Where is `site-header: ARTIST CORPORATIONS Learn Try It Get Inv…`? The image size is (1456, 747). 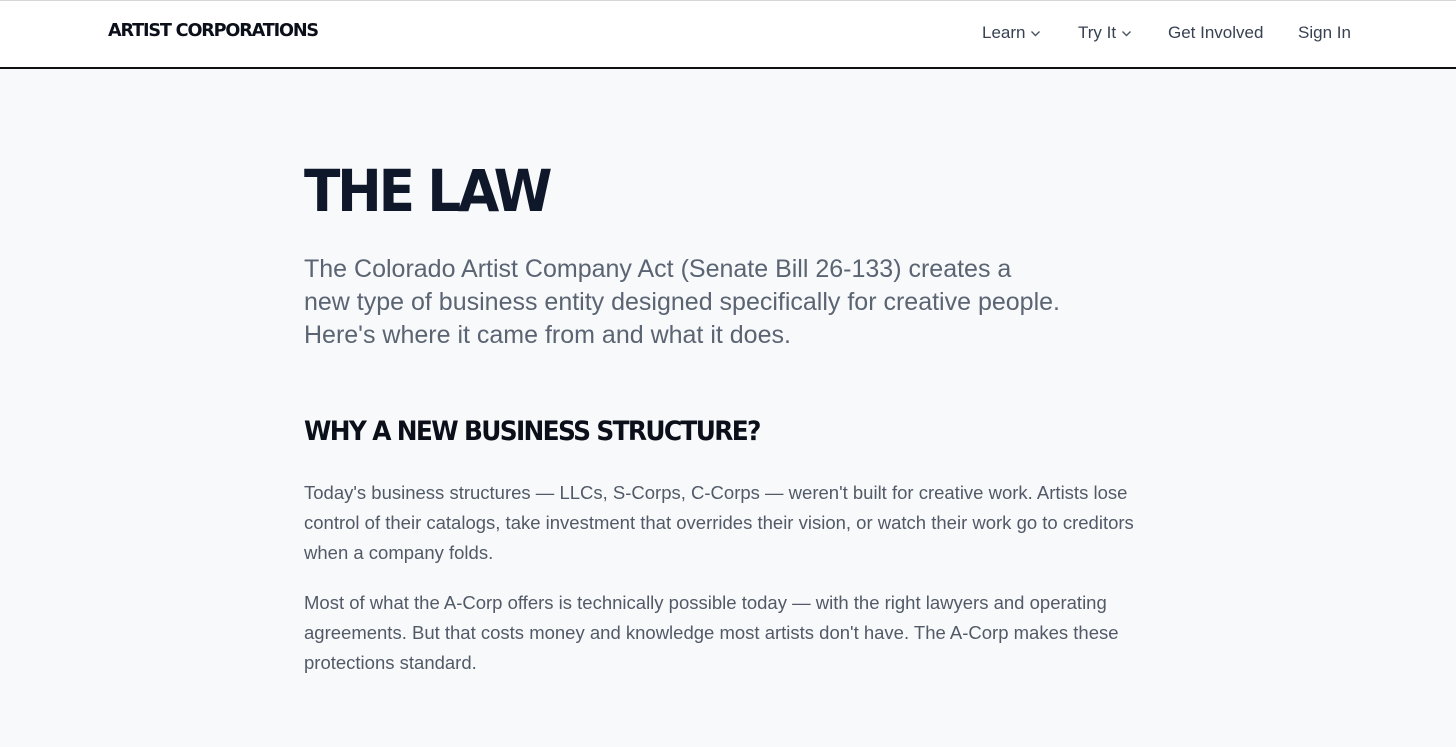
site-header: ARTIST CORPORATIONS Learn Try It Get Inv… is located at coordinates (728, 34).